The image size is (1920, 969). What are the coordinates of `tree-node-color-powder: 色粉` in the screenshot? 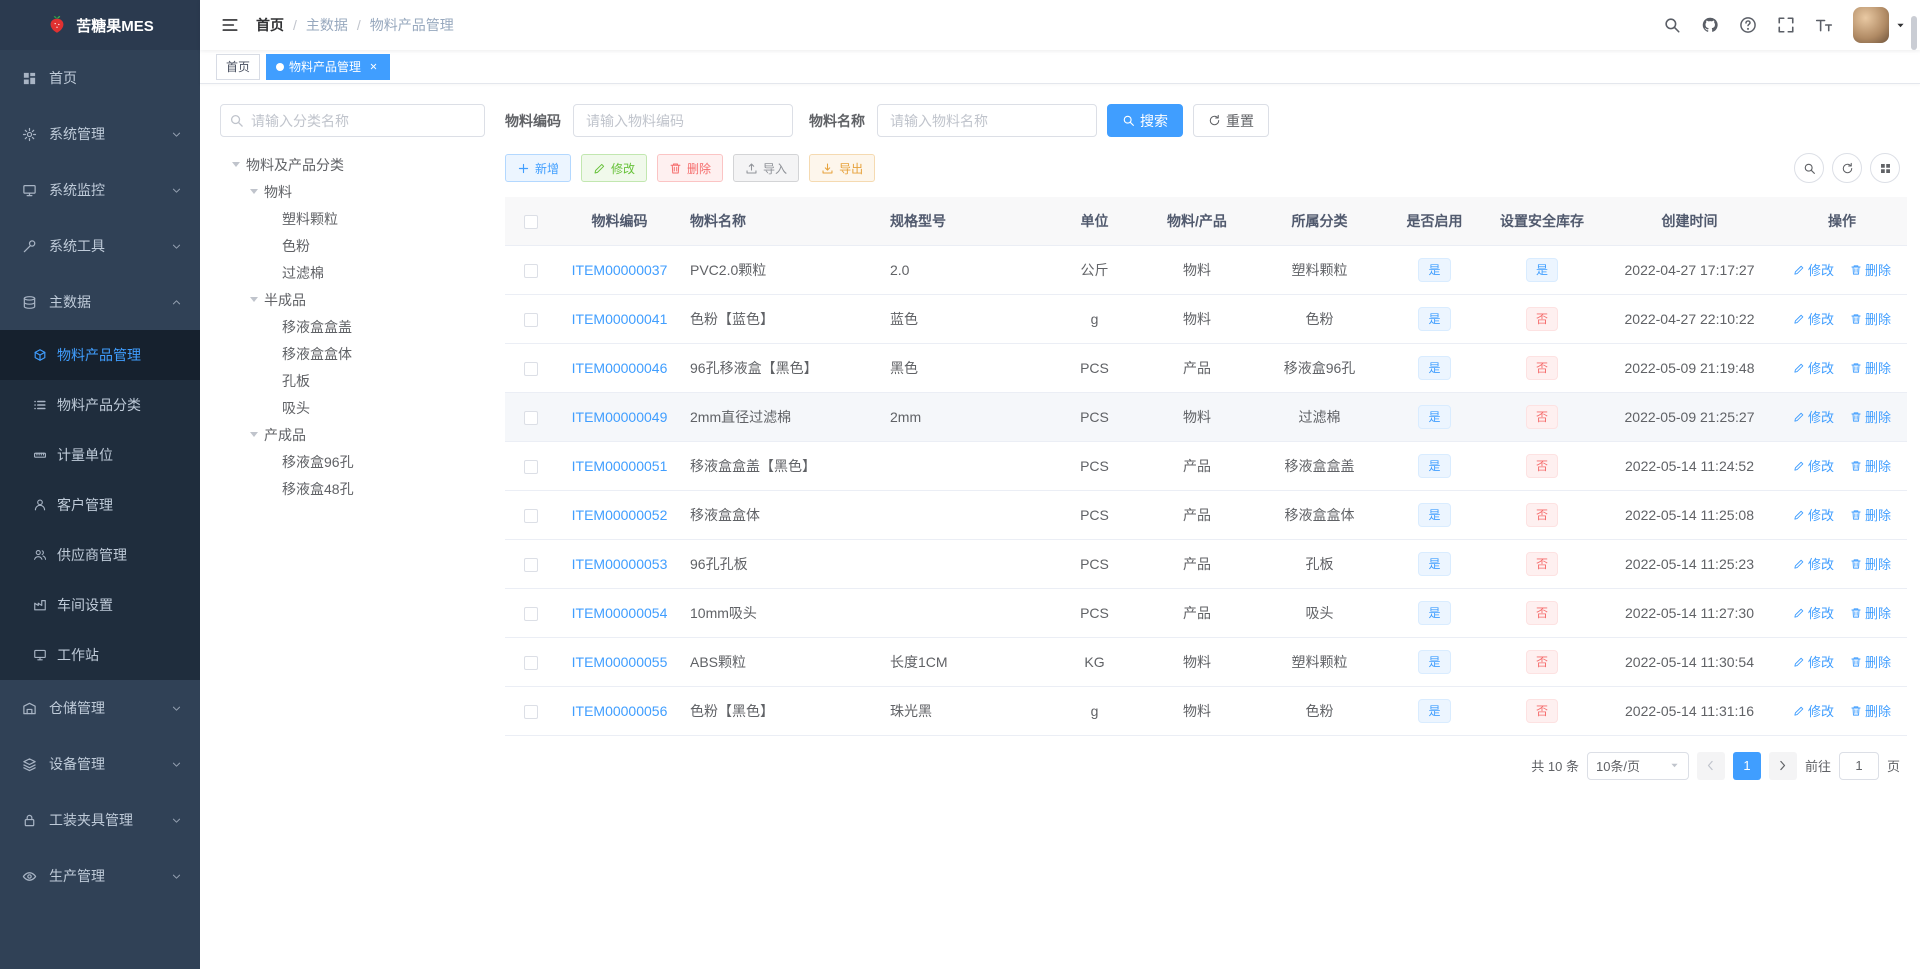 It's located at (352, 245).